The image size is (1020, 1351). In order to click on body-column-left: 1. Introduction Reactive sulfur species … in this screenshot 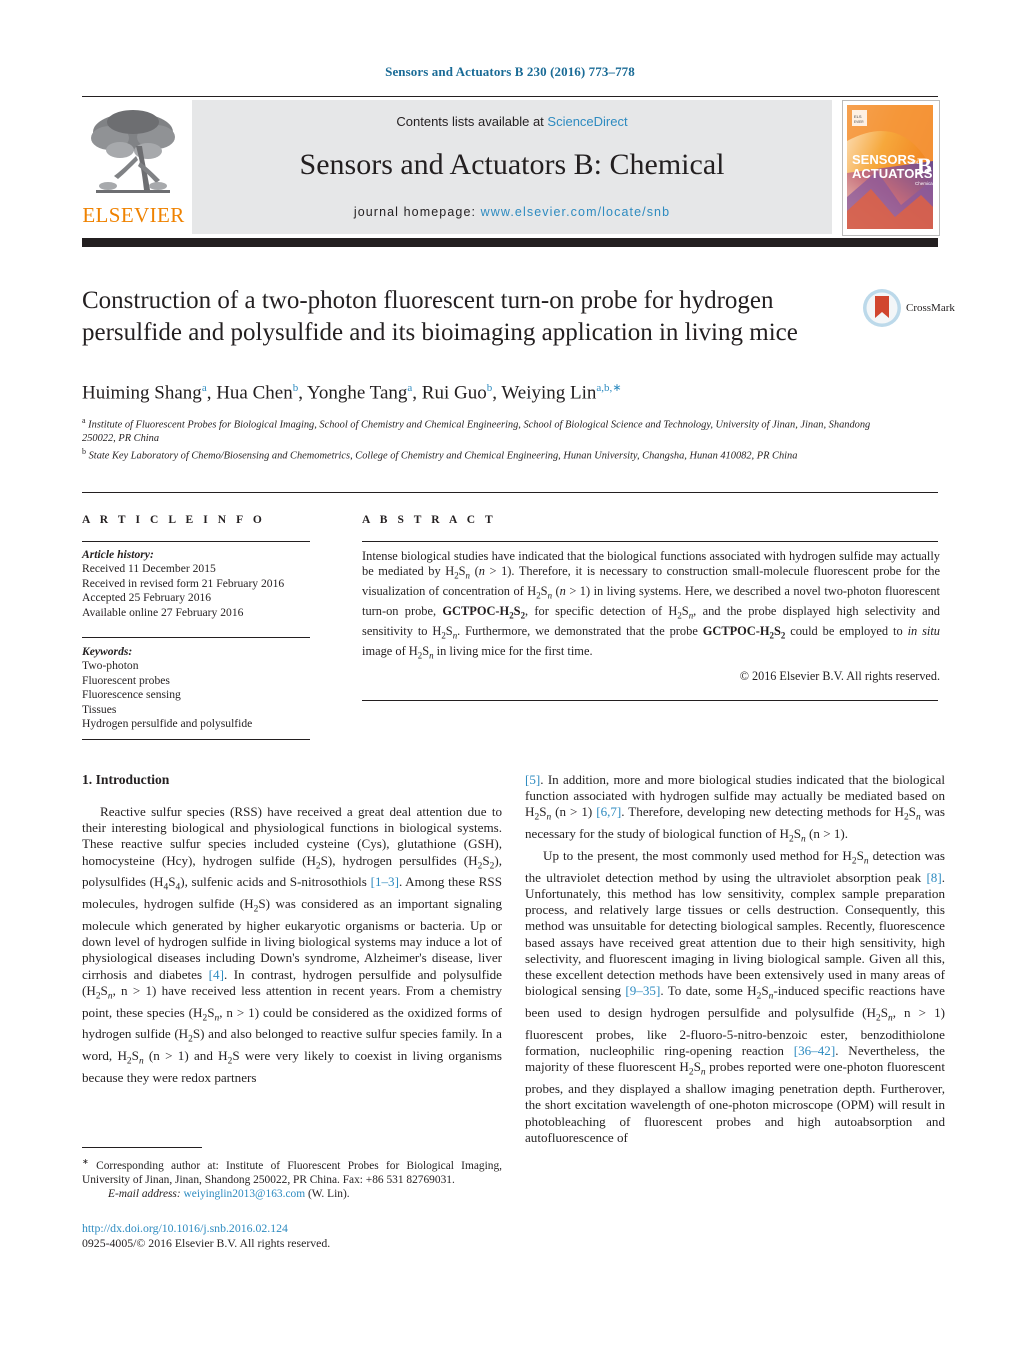, I will do `click(292, 929)`.